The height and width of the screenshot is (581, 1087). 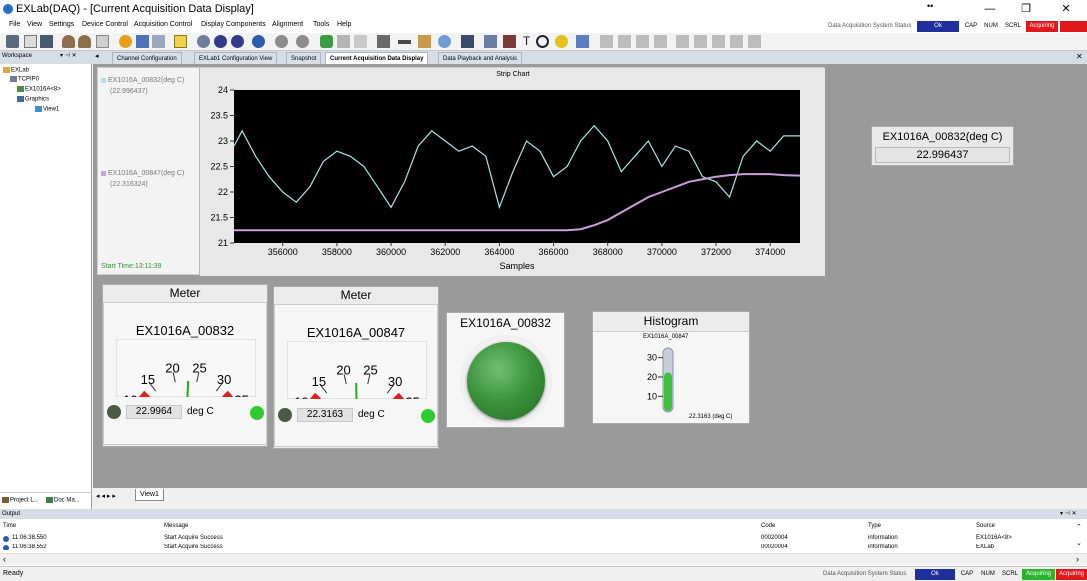 I want to click on row-message: Start Acquire Success, so click(x=193, y=538).